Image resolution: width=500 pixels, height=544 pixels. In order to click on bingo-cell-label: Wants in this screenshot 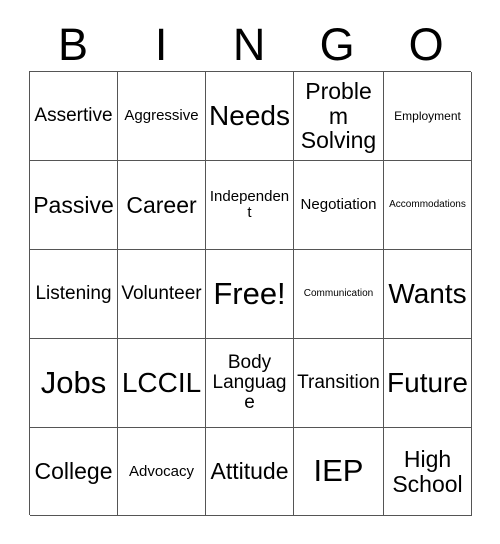, I will do `click(427, 294)`.